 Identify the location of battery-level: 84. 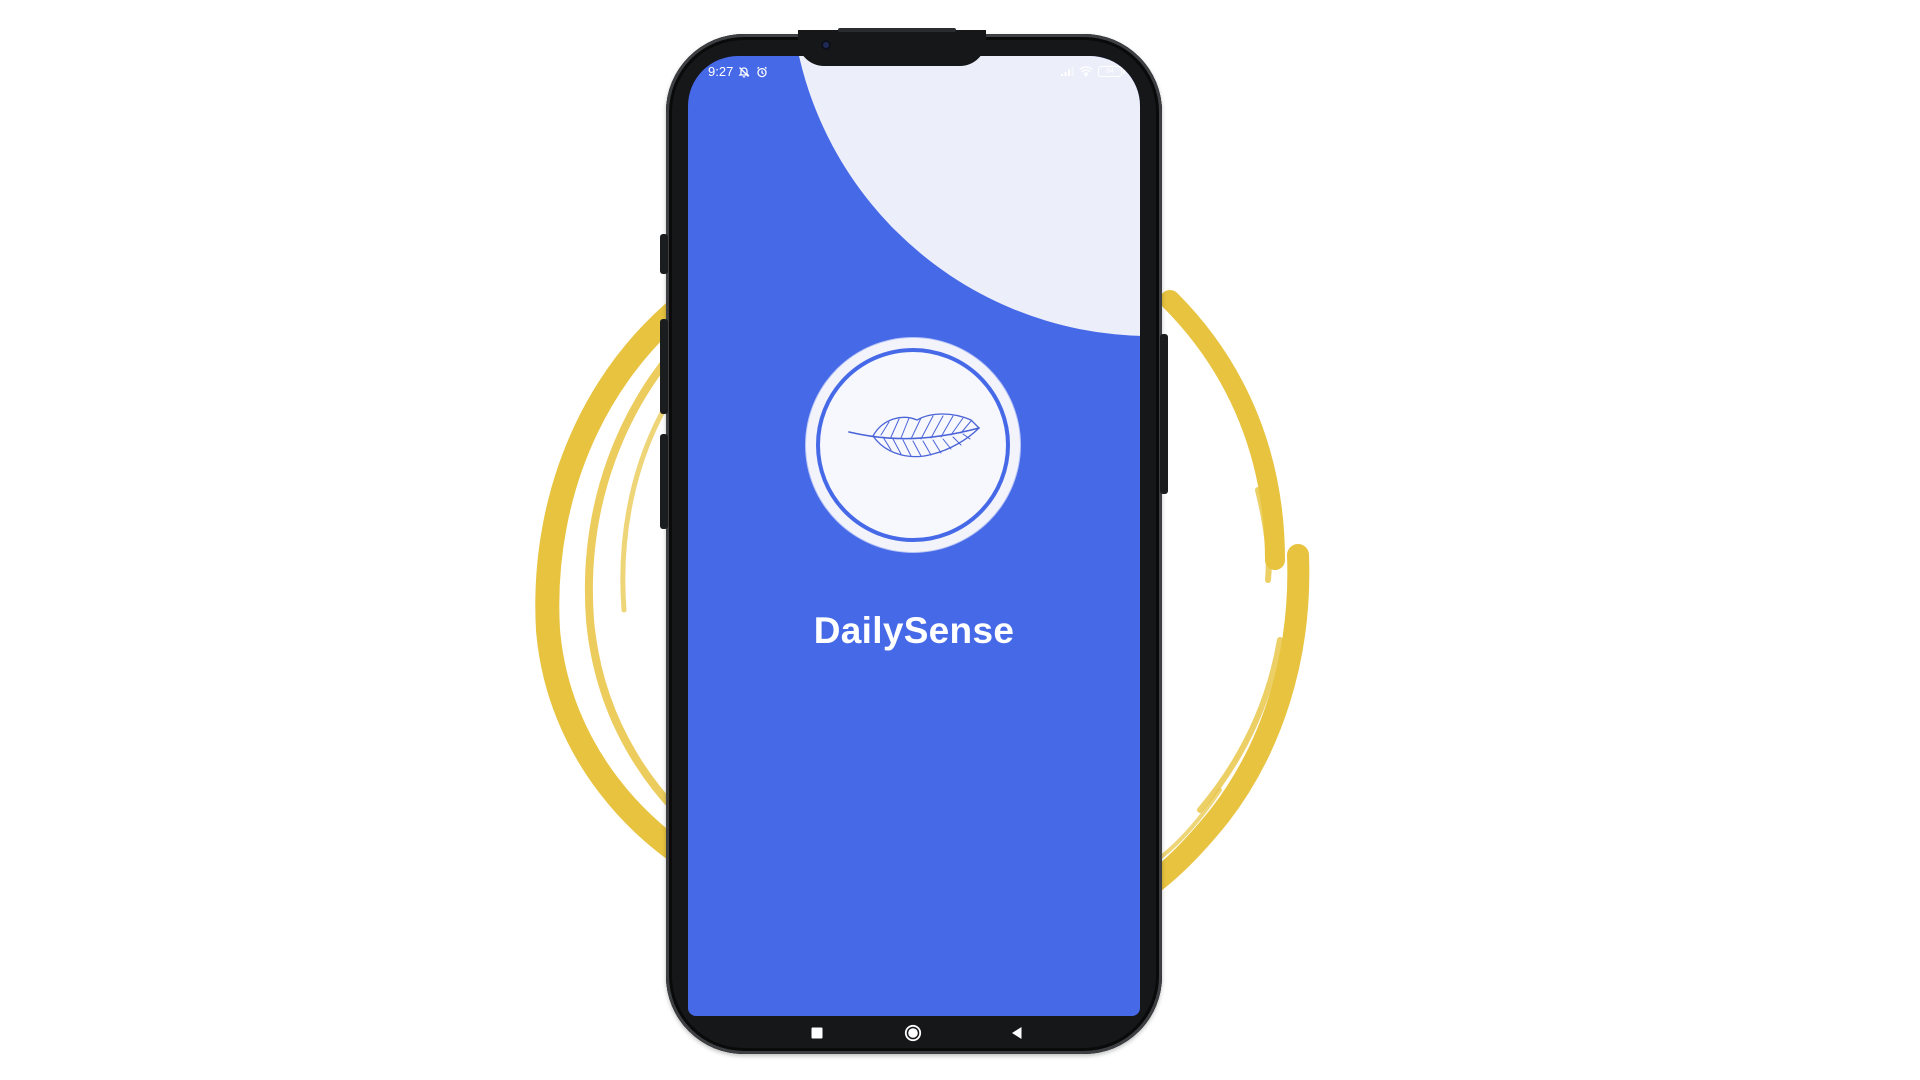
(1110, 71).